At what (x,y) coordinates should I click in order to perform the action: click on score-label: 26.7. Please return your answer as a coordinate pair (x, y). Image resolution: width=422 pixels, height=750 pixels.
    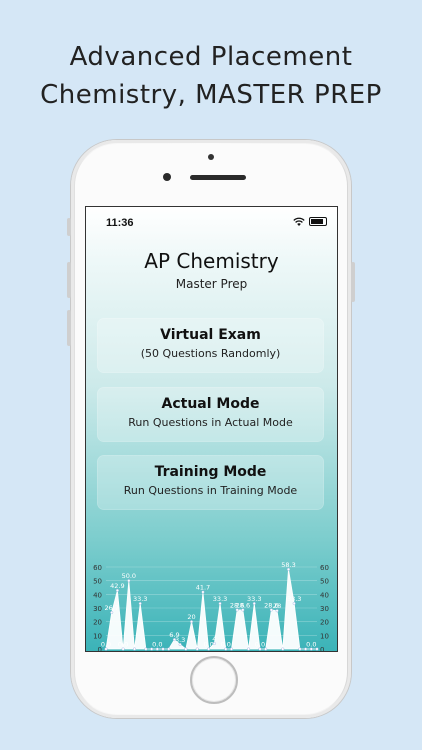
    Looking at the image, I should click on (111, 608).